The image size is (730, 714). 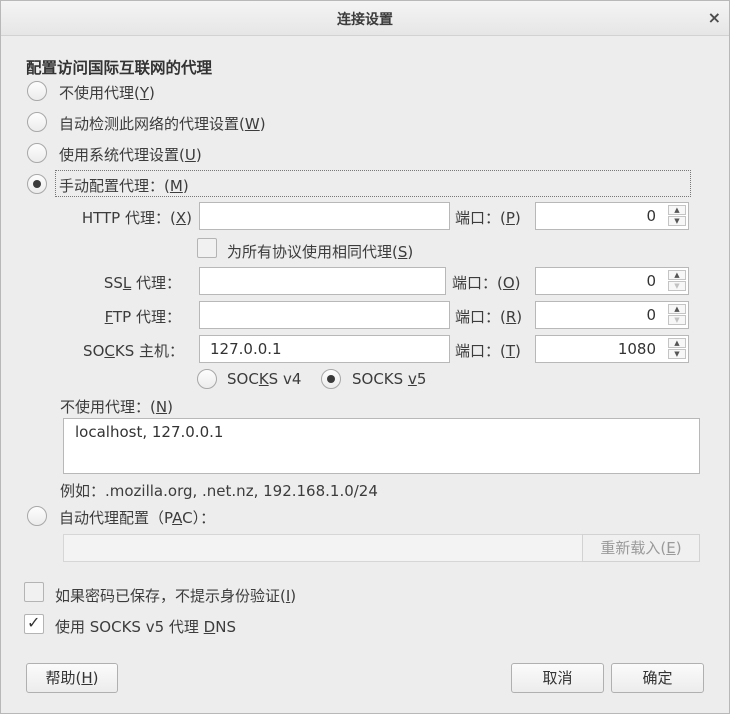 What do you see at coordinates (133, 351) in the screenshot?
I see `socks-host-label: SOCKS 主机：` at bounding box center [133, 351].